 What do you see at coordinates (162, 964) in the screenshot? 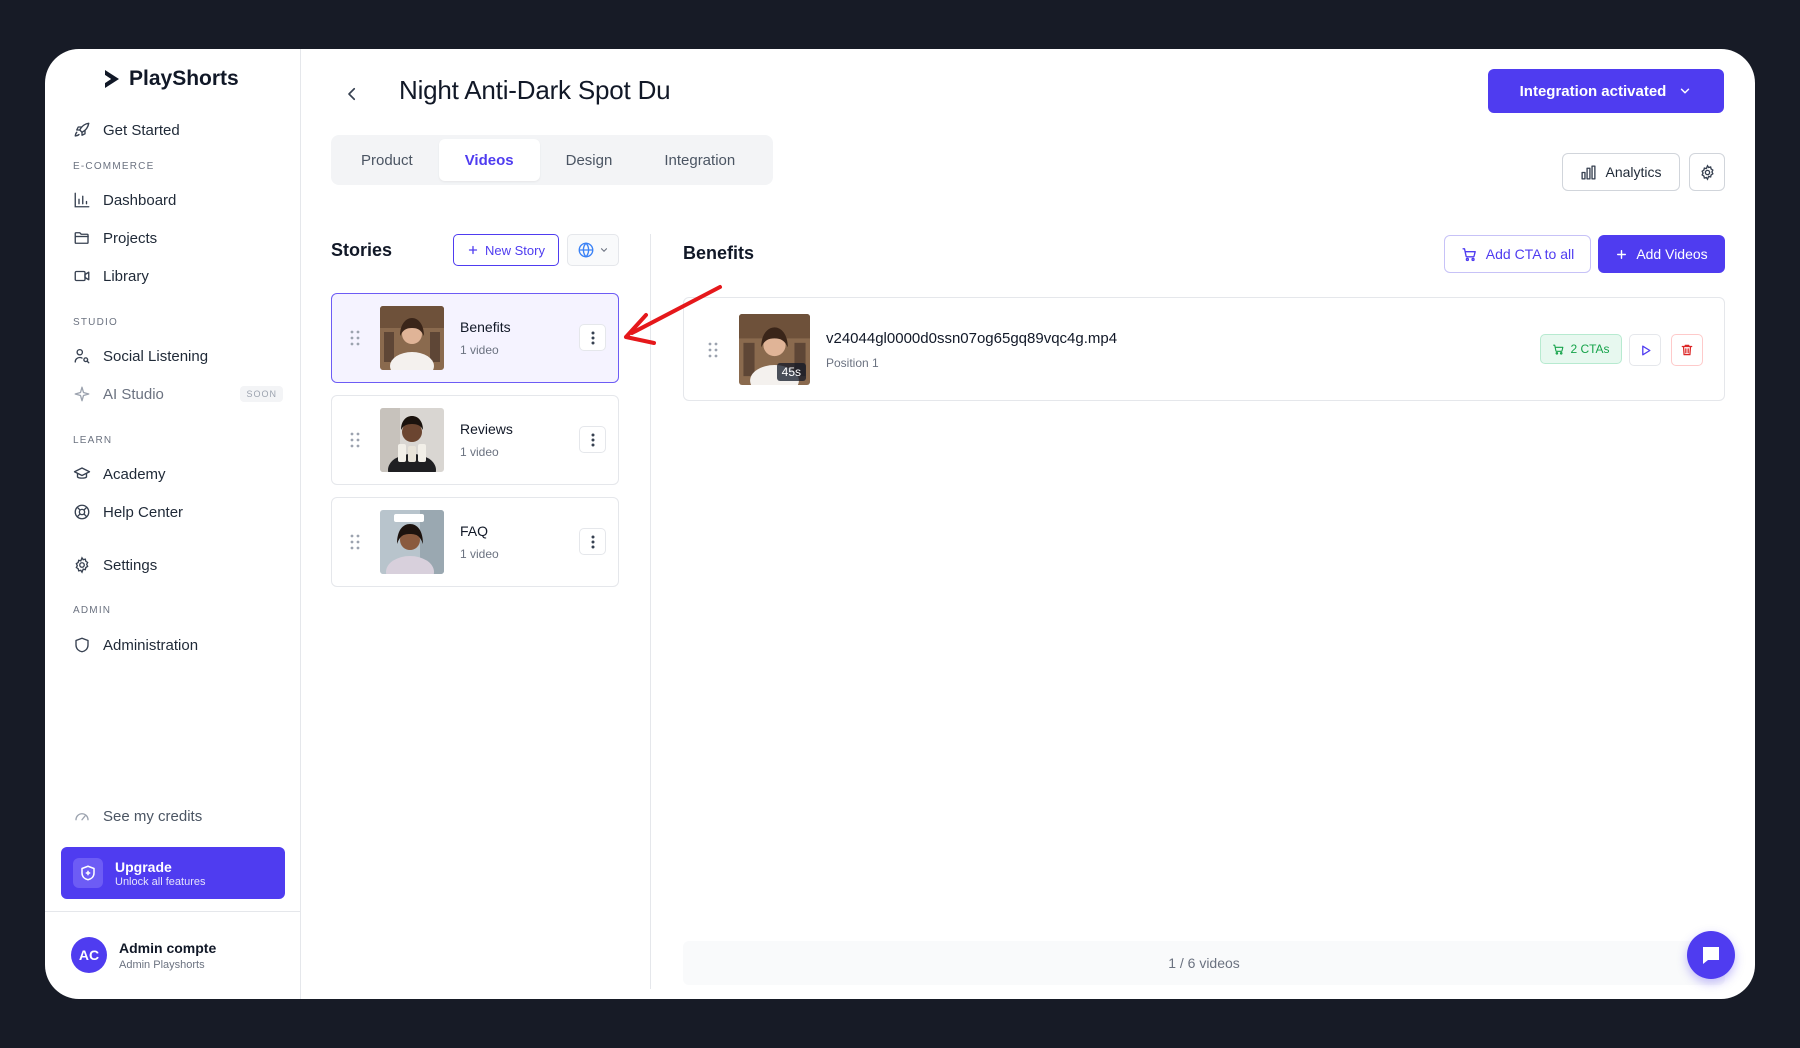
I see `user-role: Admin Playshorts` at bounding box center [162, 964].